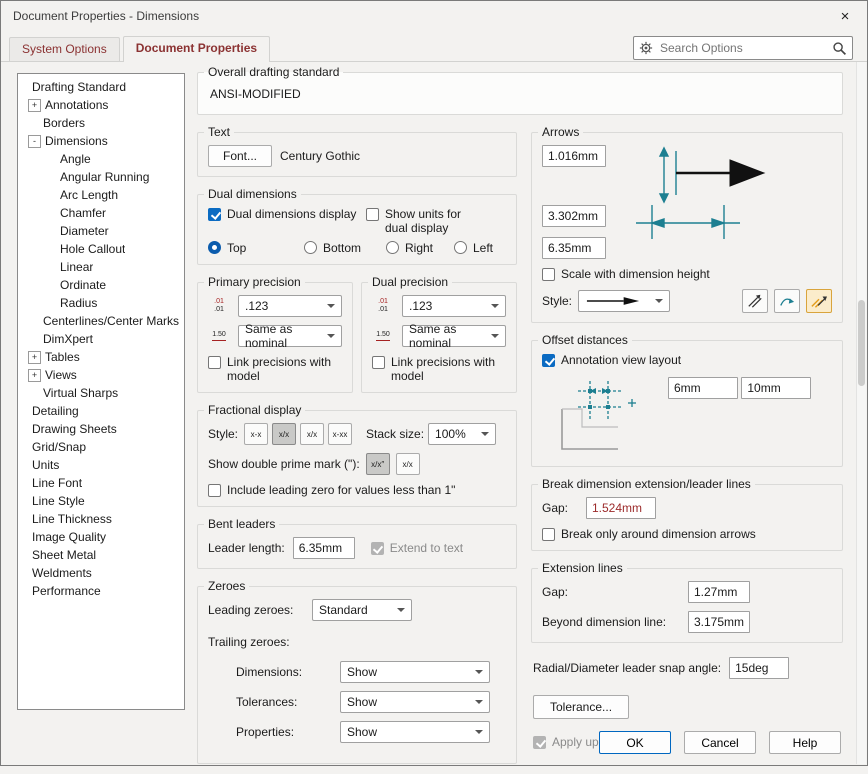 Image resolution: width=868 pixels, height=774 pixels. What do you see at coordinates (101, 87) in the screenshot?
I see `tree-item-drafting-standard: Drafting Standard` at bounding box center [101, 87].